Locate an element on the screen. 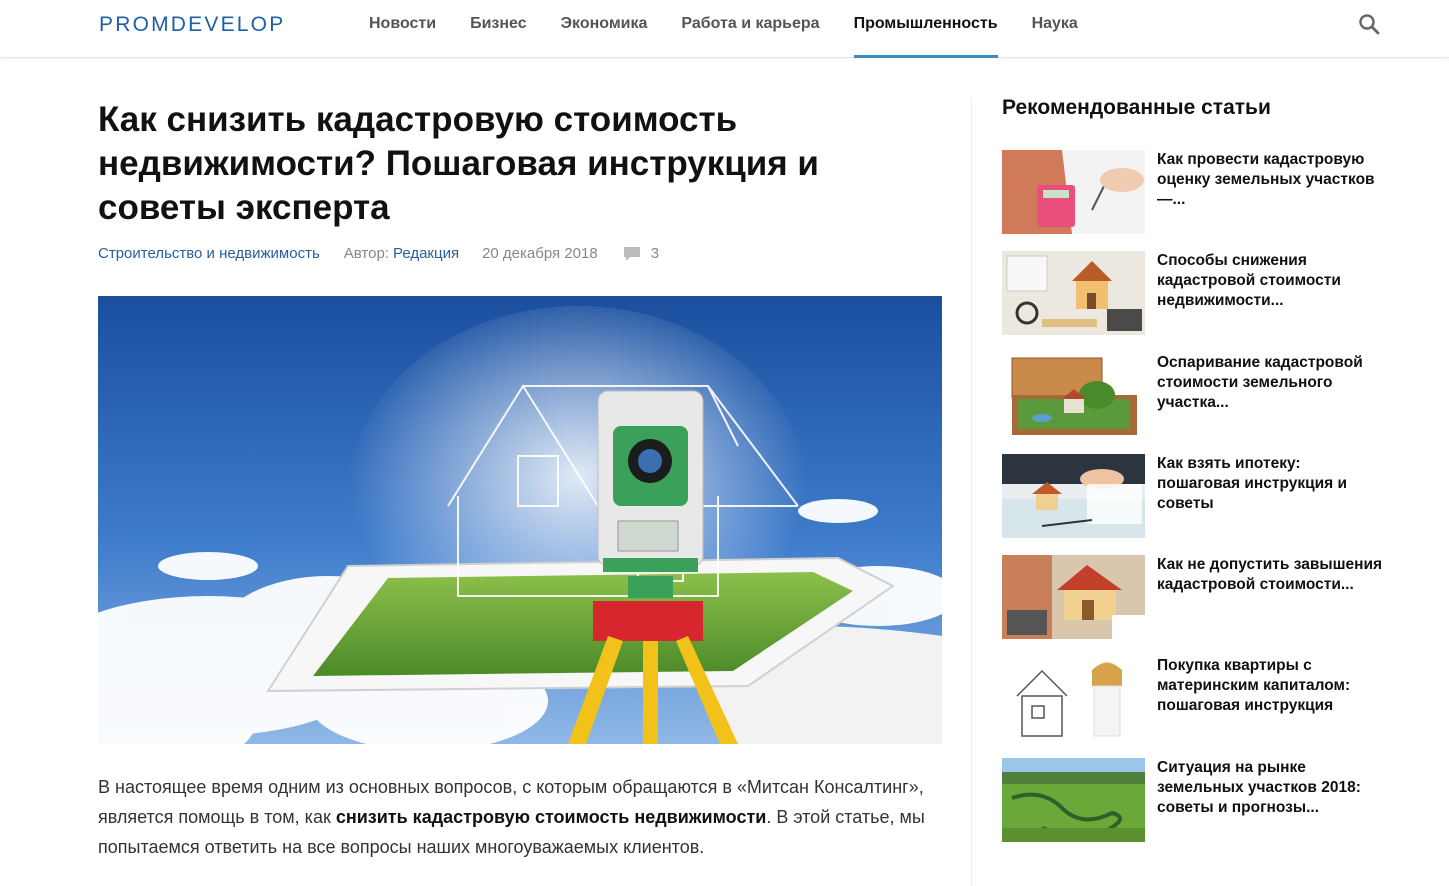  author-link: Редакция is located at coordinates (426, 253).